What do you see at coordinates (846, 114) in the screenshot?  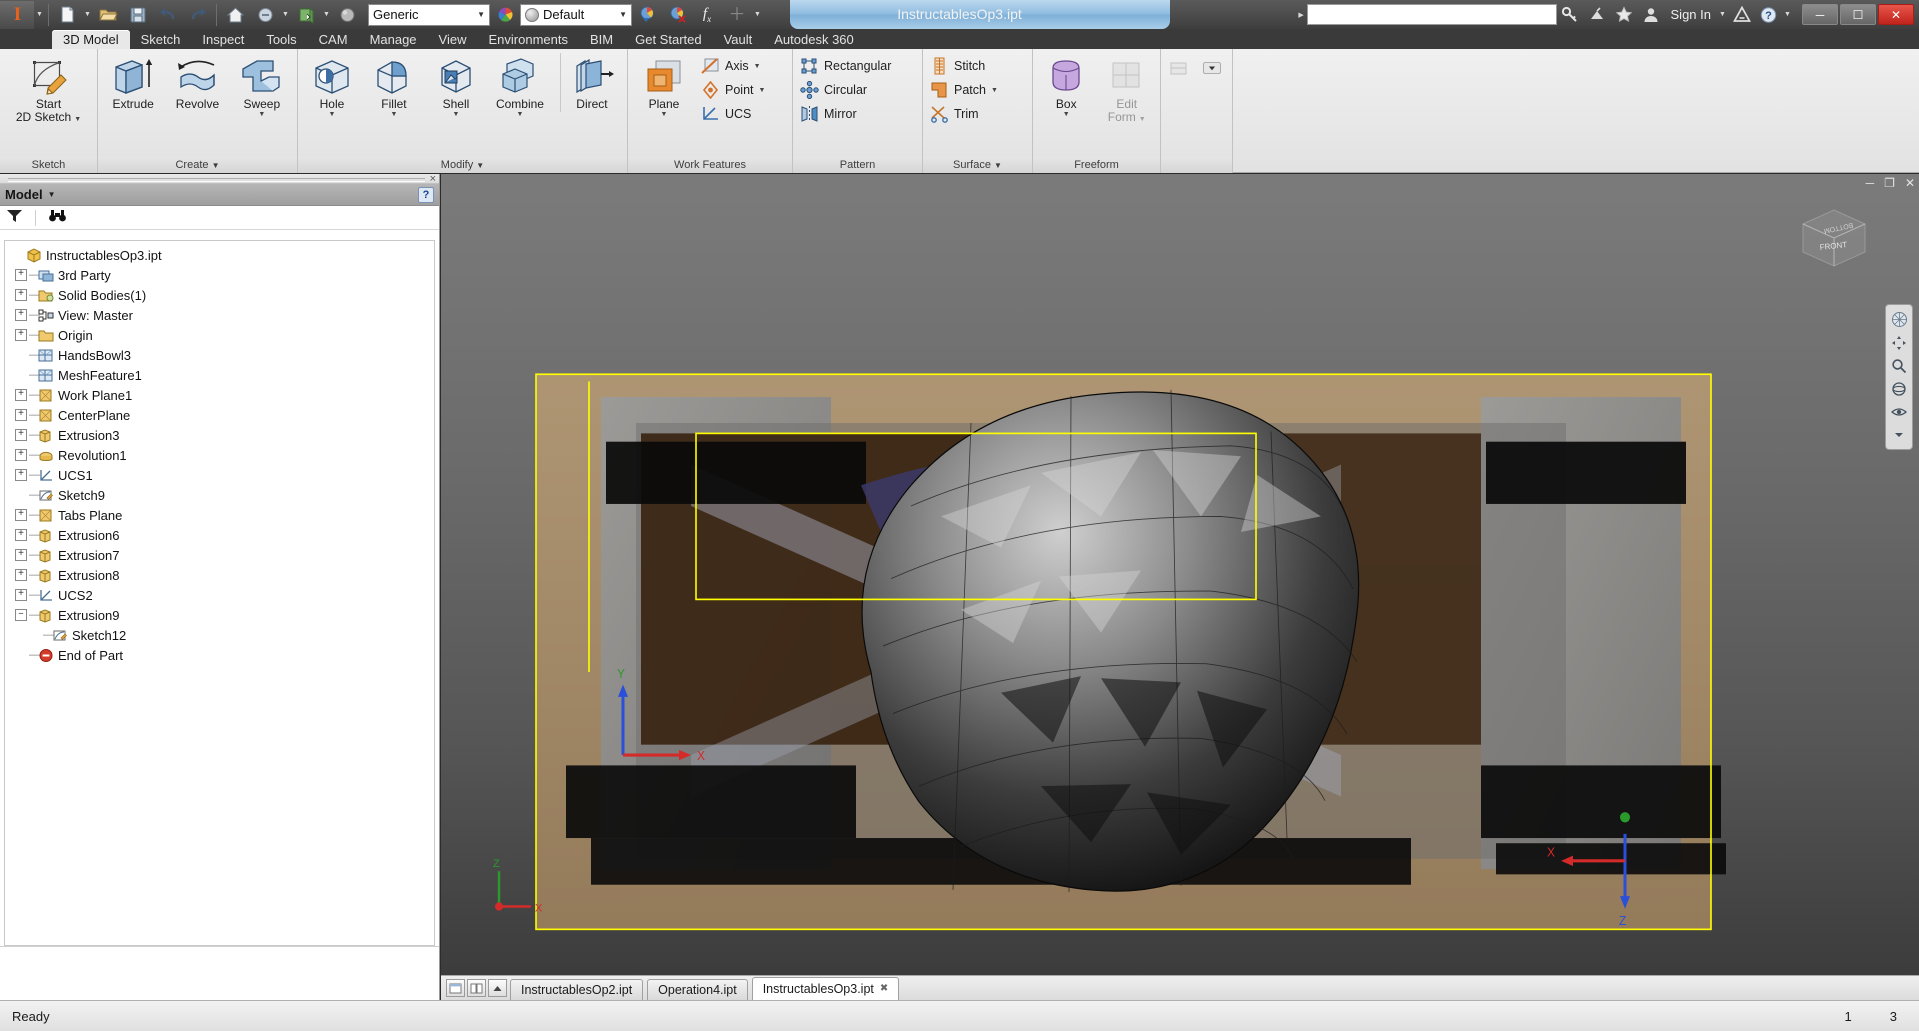 I see `mirror-button: Mirror` at bounding box center [846, 114].